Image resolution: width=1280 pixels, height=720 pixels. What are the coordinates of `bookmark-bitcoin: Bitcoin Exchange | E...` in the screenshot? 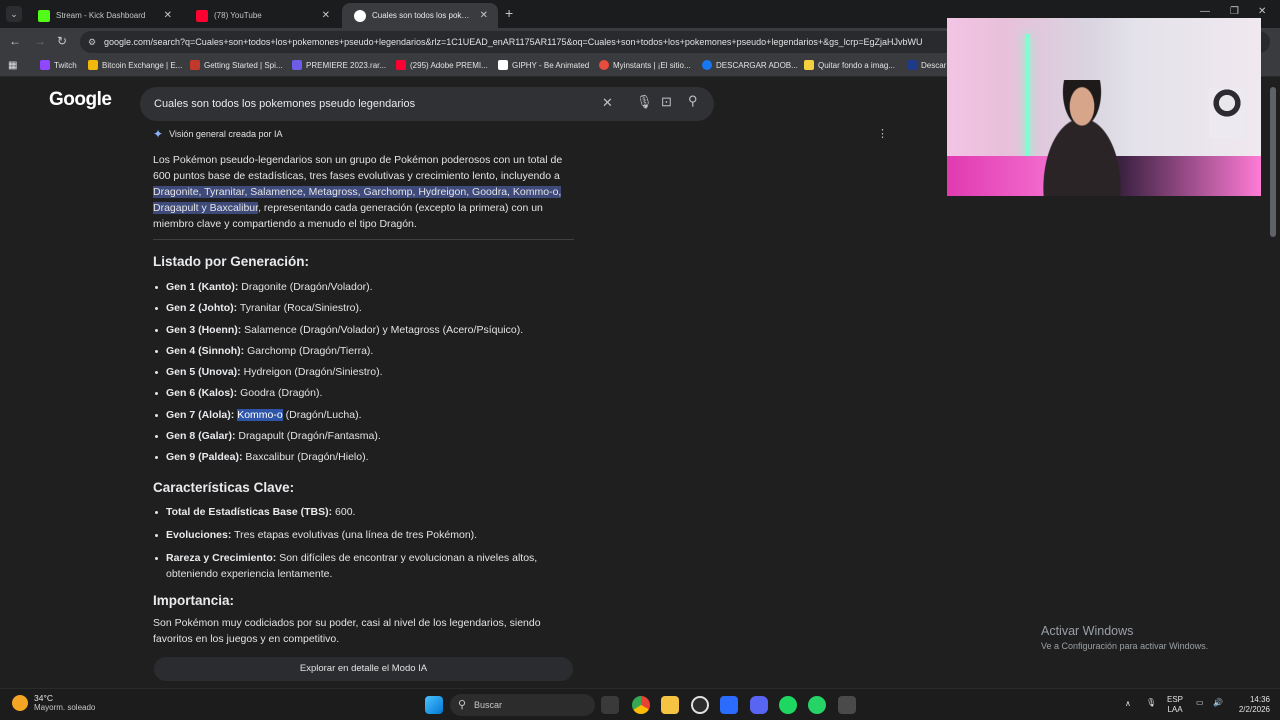 It's located at (135, 65).